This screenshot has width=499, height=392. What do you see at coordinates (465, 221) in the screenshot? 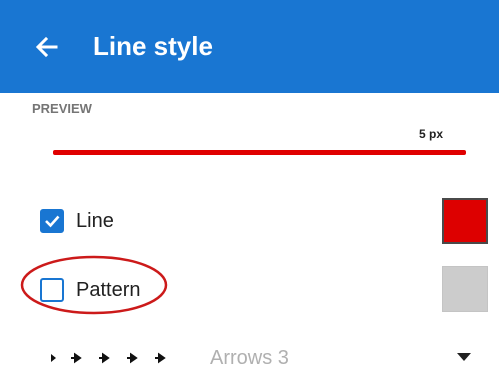
I see `line-color-swatch` at bounding box center [465, 221].